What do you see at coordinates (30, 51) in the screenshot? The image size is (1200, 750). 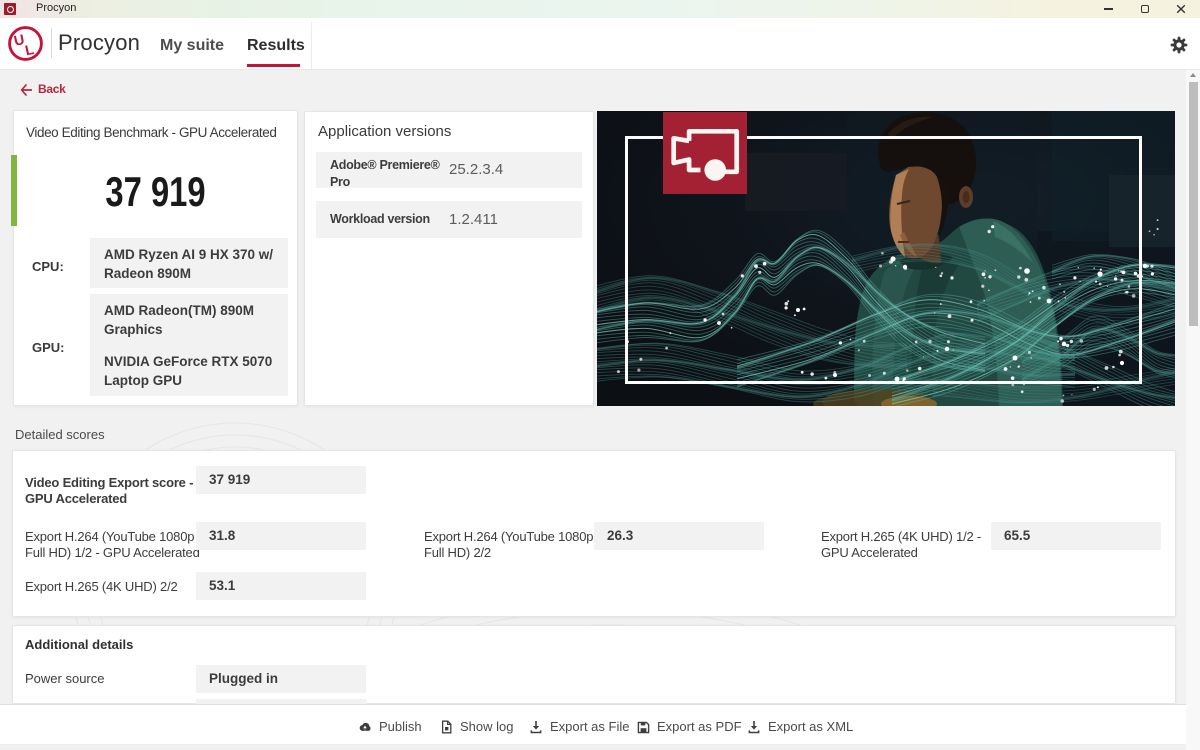 I see `svg-text: L` at bounding box center [30, 51].